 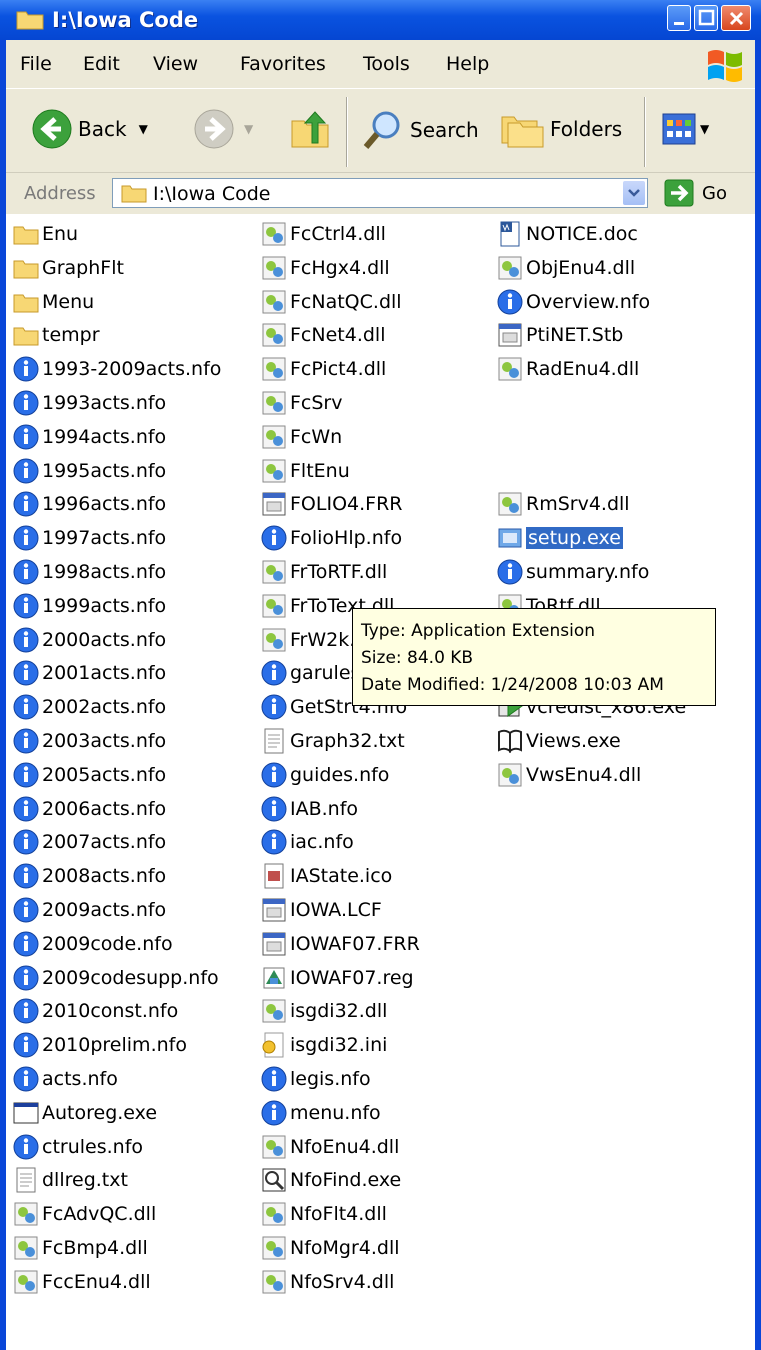 What do you see at coordinates (634, 193) in the screenshot?
I see `address-dropdown-button` at bounding box center [634, 193].